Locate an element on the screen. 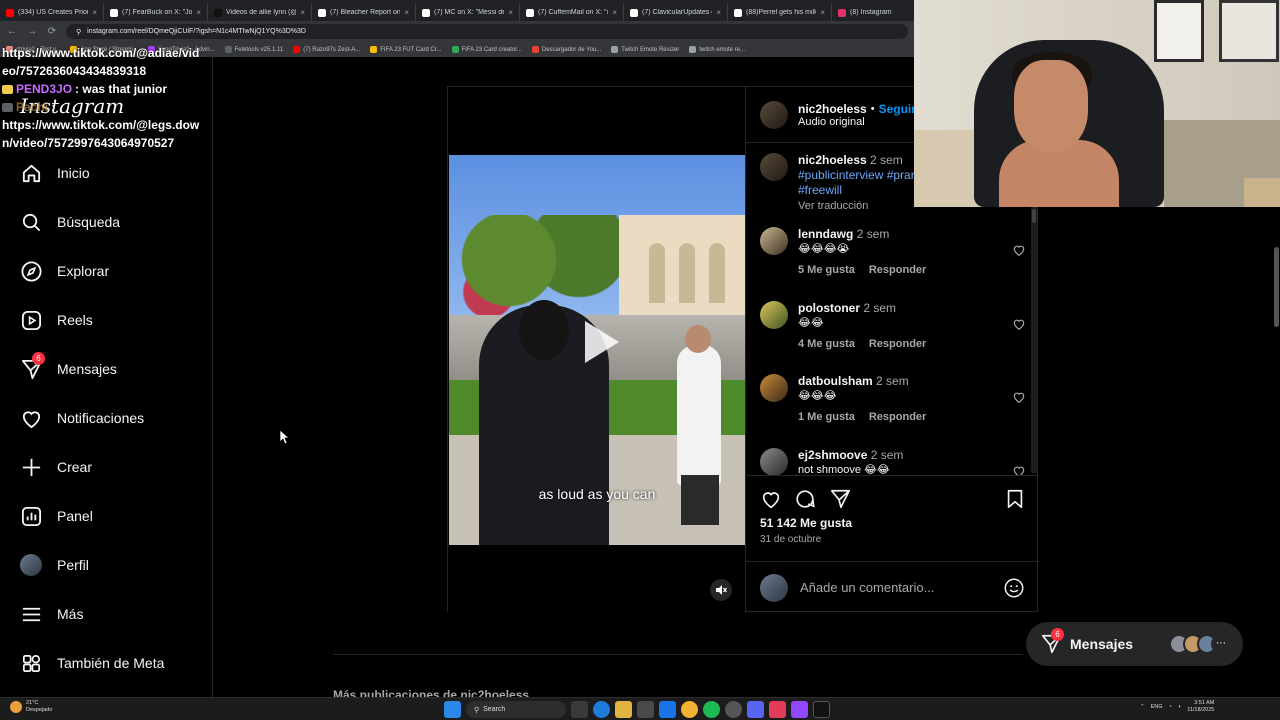 The height and width of the screenshot is (720, 1280). audio-link: Audio original is located at coordinates (857, 122).